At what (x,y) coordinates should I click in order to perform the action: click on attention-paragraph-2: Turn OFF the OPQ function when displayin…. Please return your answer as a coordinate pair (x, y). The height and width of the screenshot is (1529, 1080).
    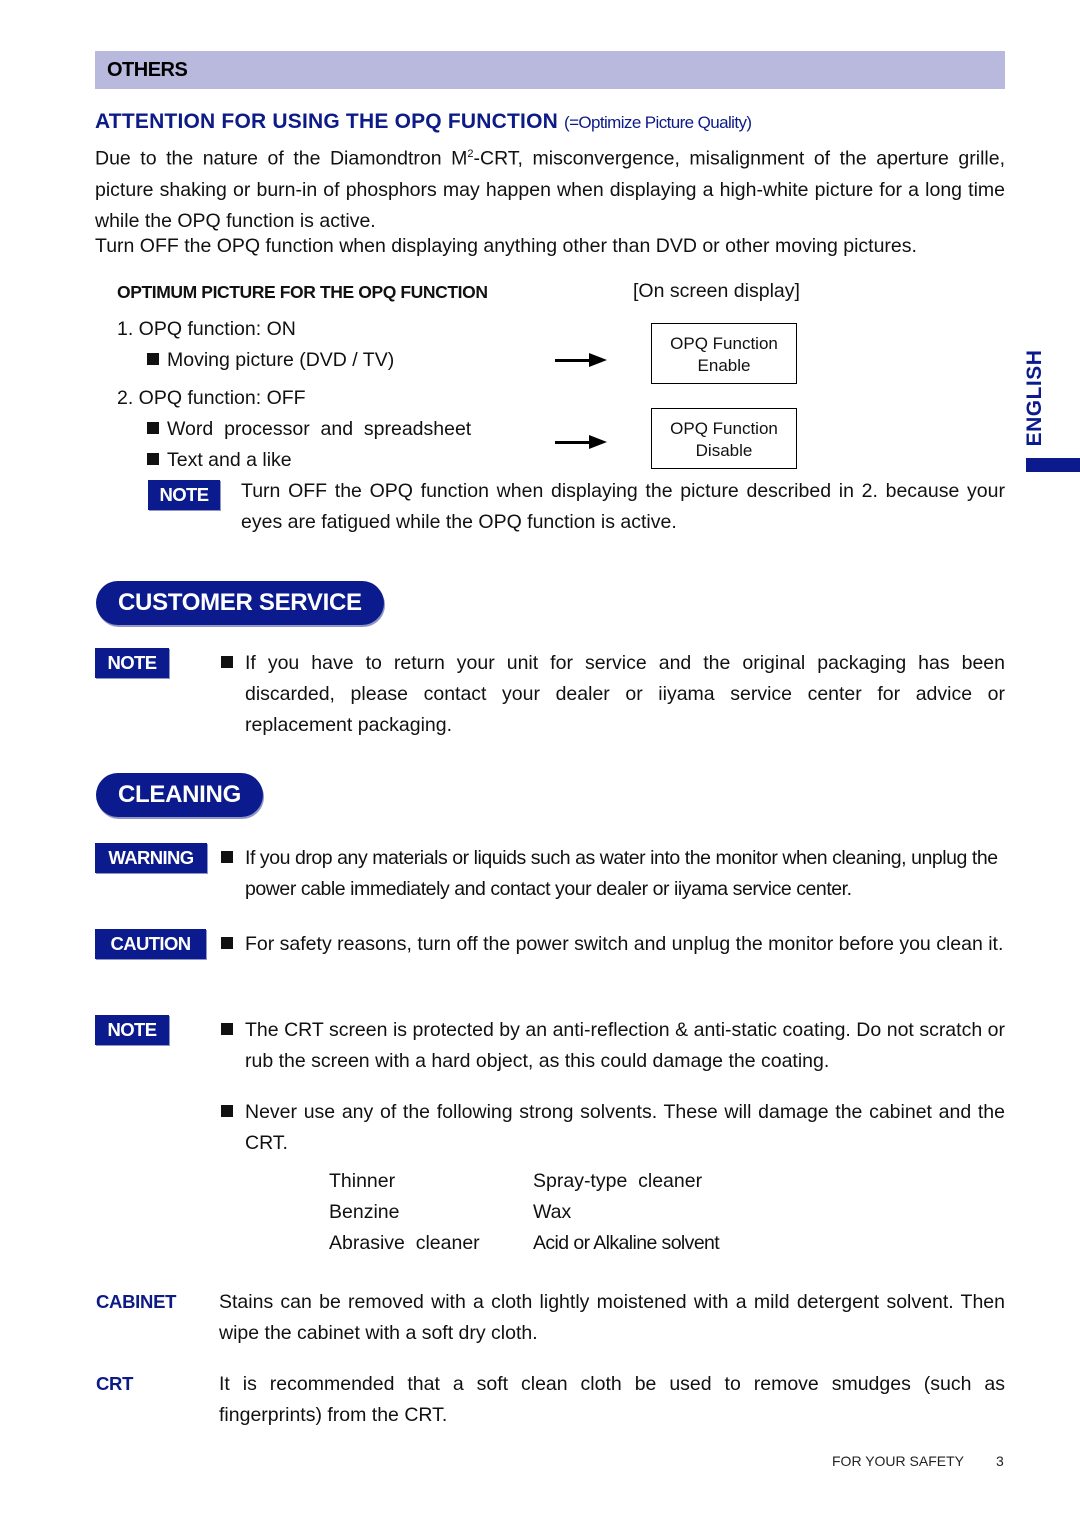
    Looking at the image, I should click on (506, 246).